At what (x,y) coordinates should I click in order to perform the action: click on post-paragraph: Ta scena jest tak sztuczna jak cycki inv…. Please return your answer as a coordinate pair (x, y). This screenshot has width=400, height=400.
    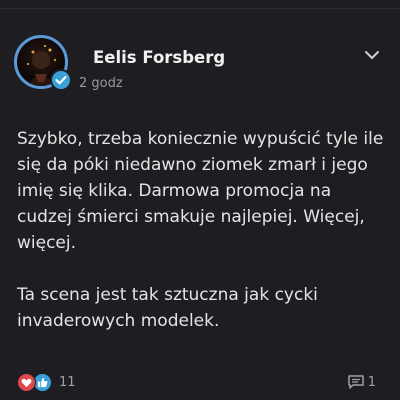
    Looking at the image, I should click on (167, 308).